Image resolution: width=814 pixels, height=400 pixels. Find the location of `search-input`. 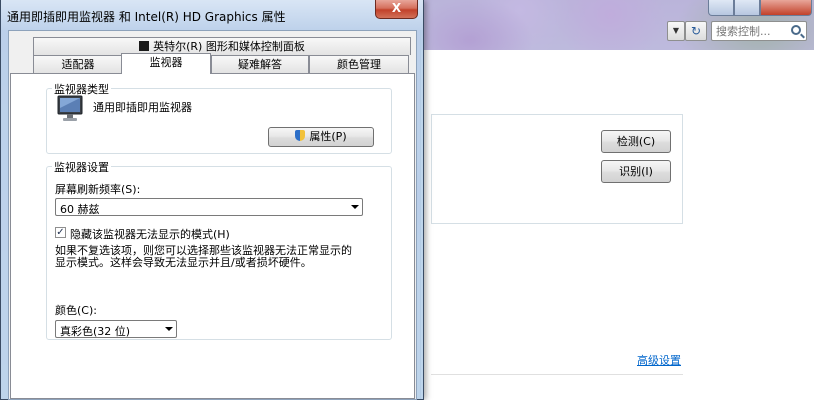

search-input is located at coordinates (750, 31).